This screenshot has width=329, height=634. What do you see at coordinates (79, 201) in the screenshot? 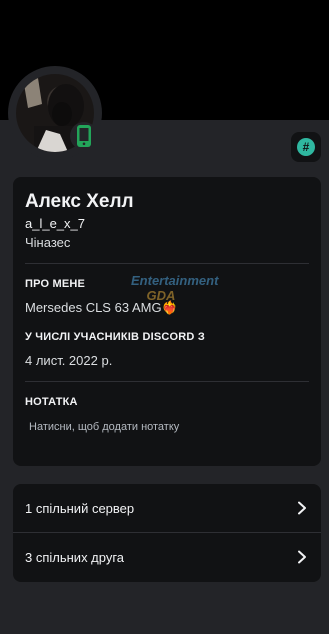
I see `display-name: Алекс Хелл` at bounding box center [79, 201].